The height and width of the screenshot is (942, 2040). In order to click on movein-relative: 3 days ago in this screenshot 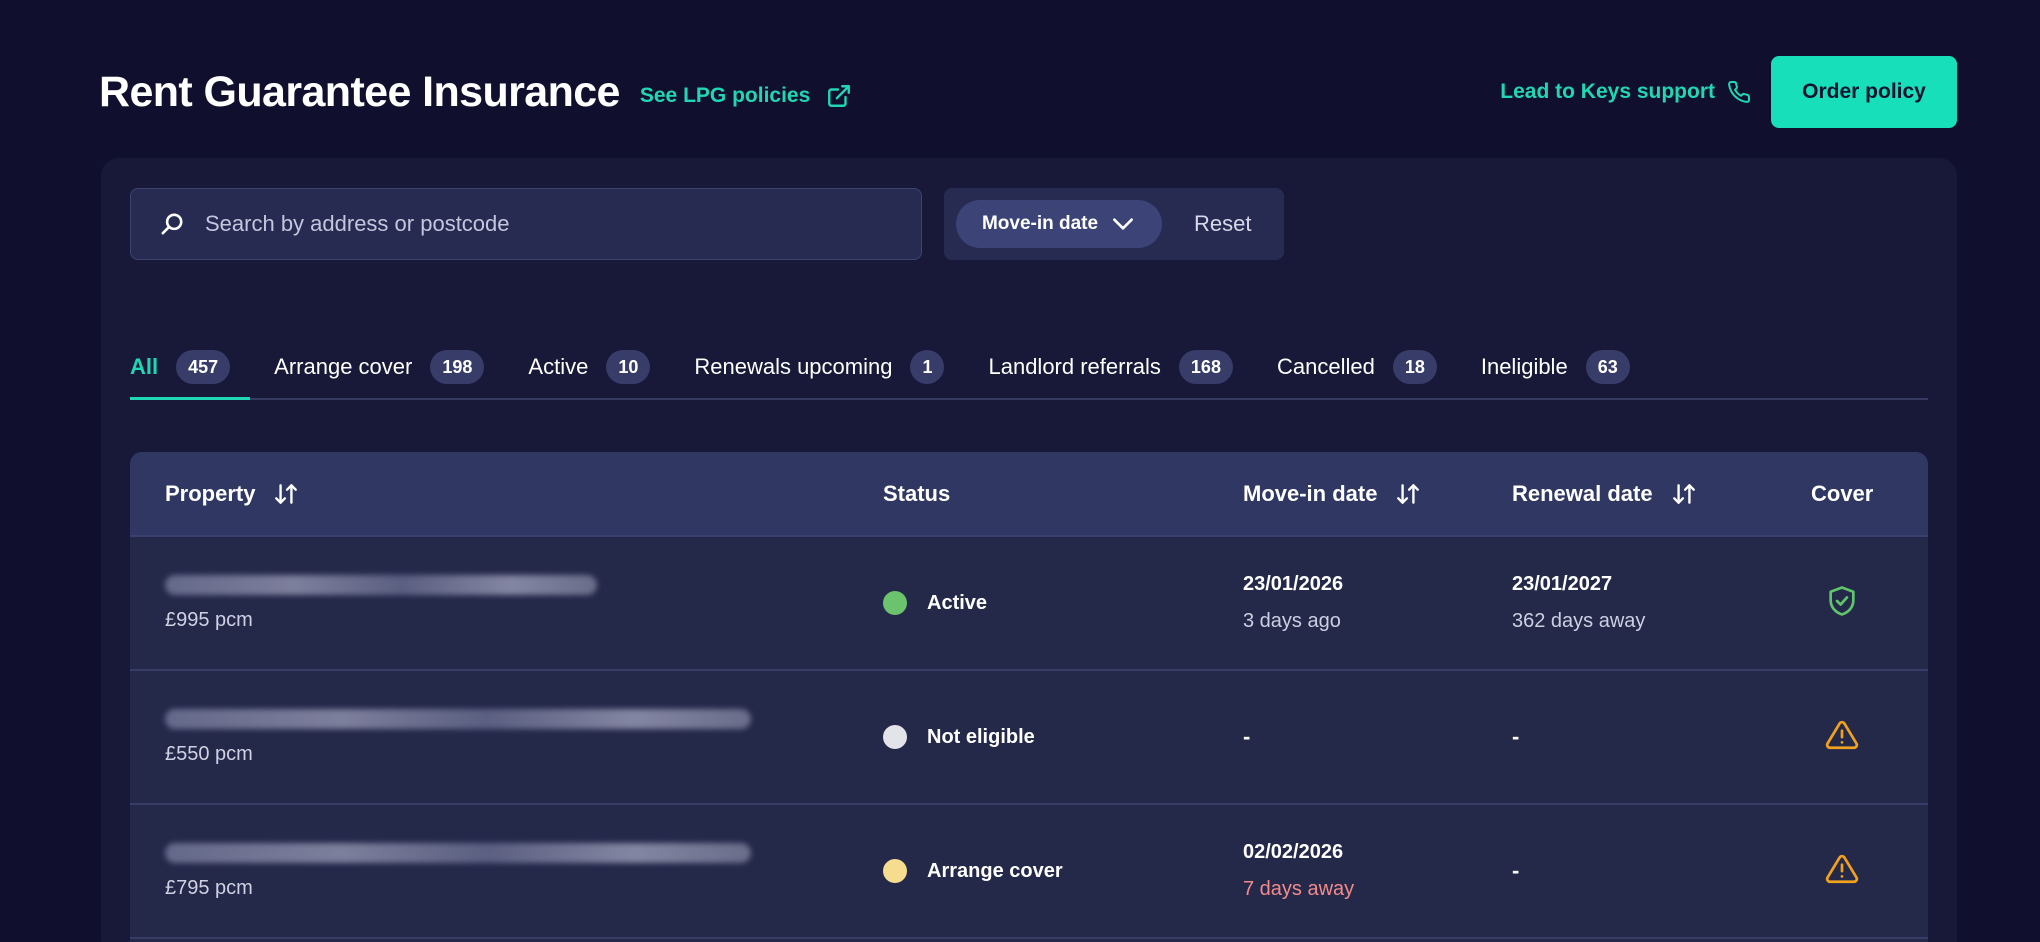, I will do `click(1292, 621)`.